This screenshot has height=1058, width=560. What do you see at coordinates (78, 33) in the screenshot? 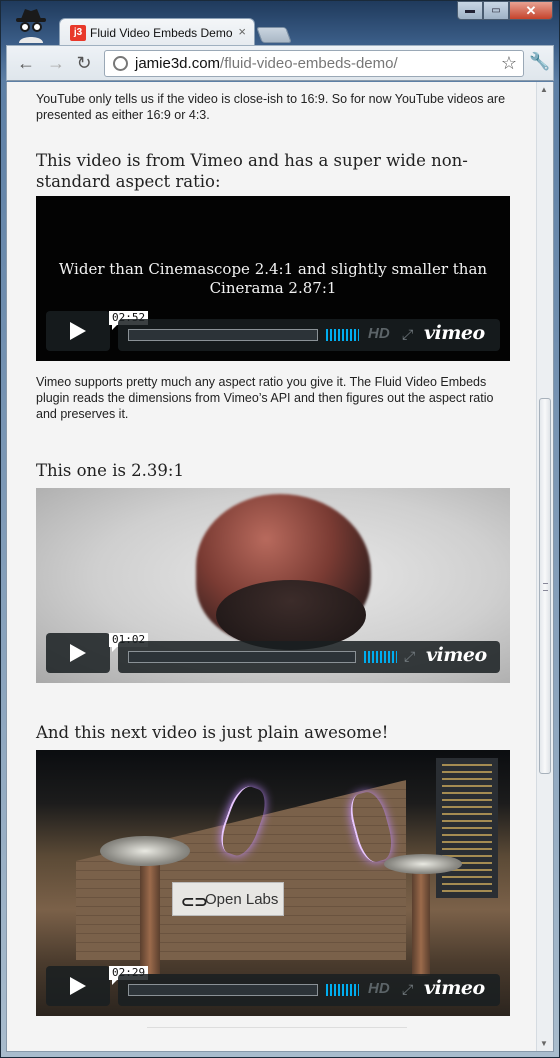
I see `site-favicon-icon: j3` at bounding box center [78, 33].